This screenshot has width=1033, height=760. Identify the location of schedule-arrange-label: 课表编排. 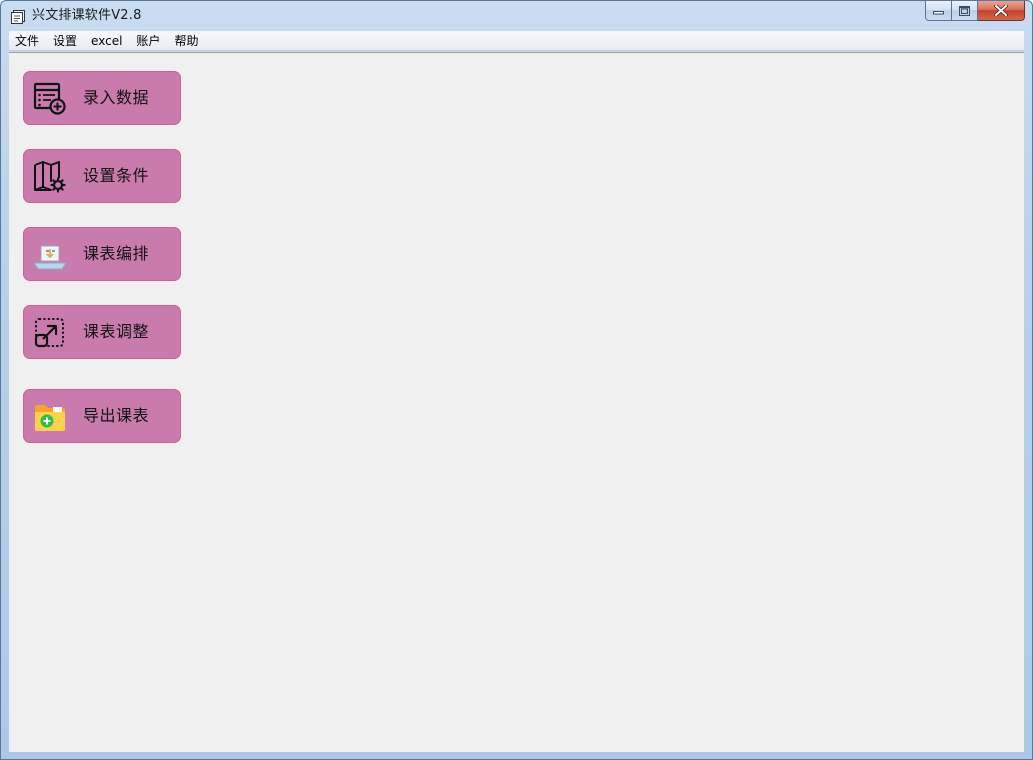
(116, 253).